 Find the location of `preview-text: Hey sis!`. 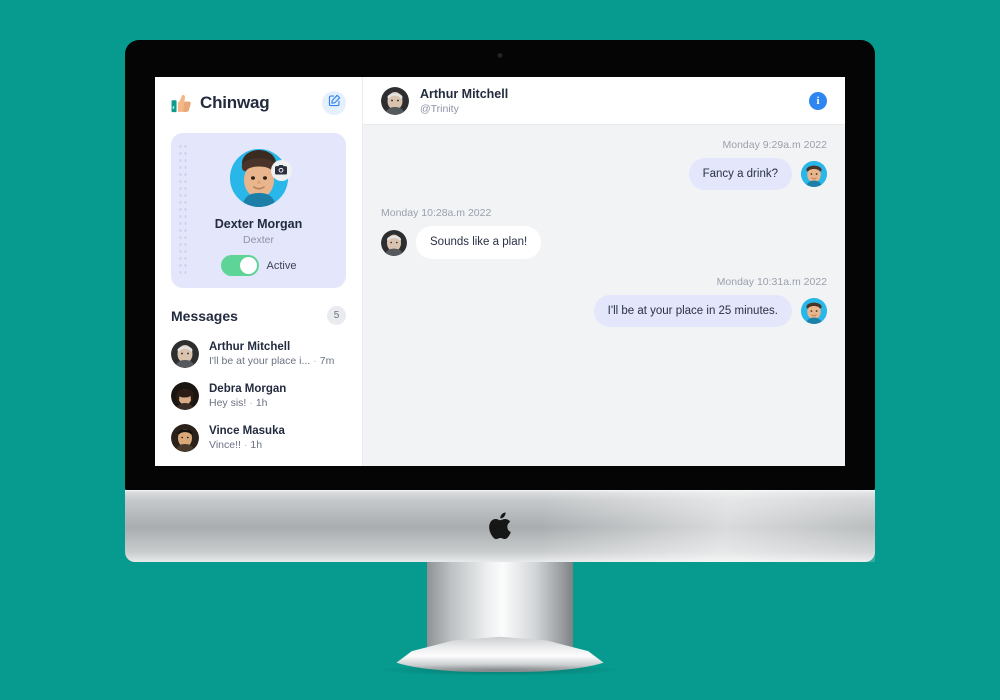

preview-text: Hey sis! is located at coordinates (228, 403).